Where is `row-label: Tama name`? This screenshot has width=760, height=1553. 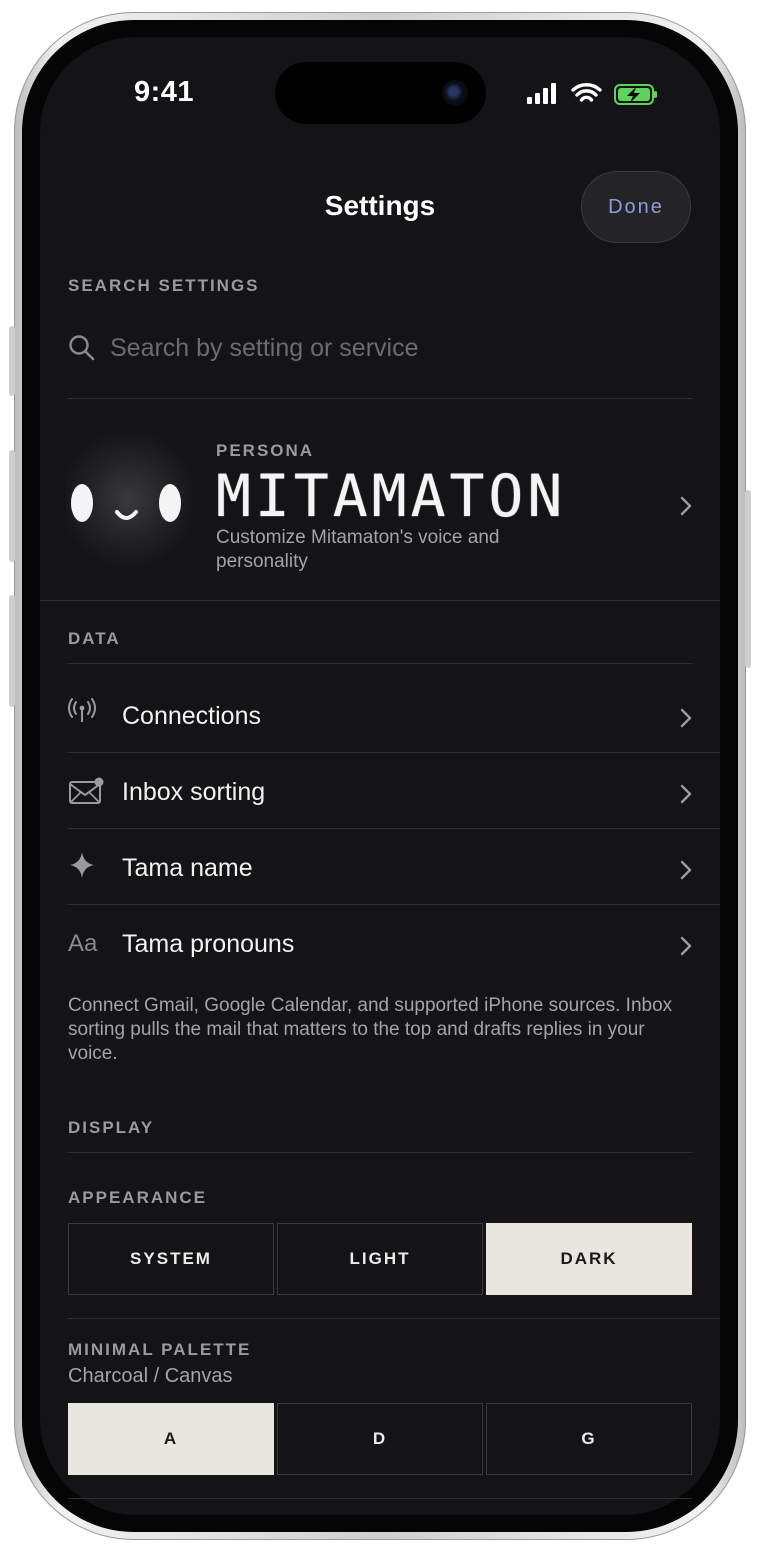
row-label: Tama name is located at coordinates (187, 868).